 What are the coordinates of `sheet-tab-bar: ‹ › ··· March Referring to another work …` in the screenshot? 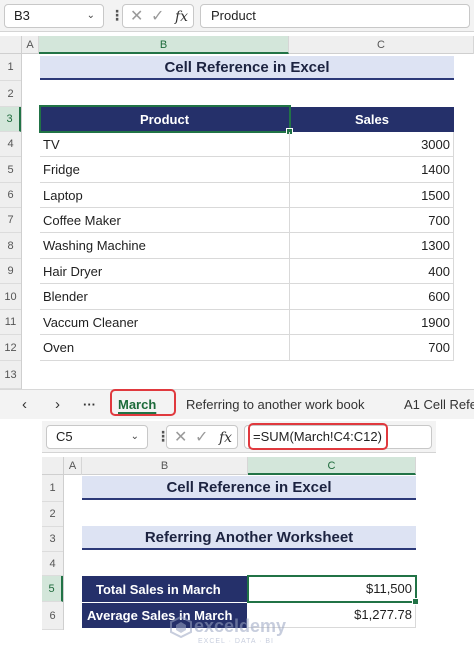 It's located at (237, 404).